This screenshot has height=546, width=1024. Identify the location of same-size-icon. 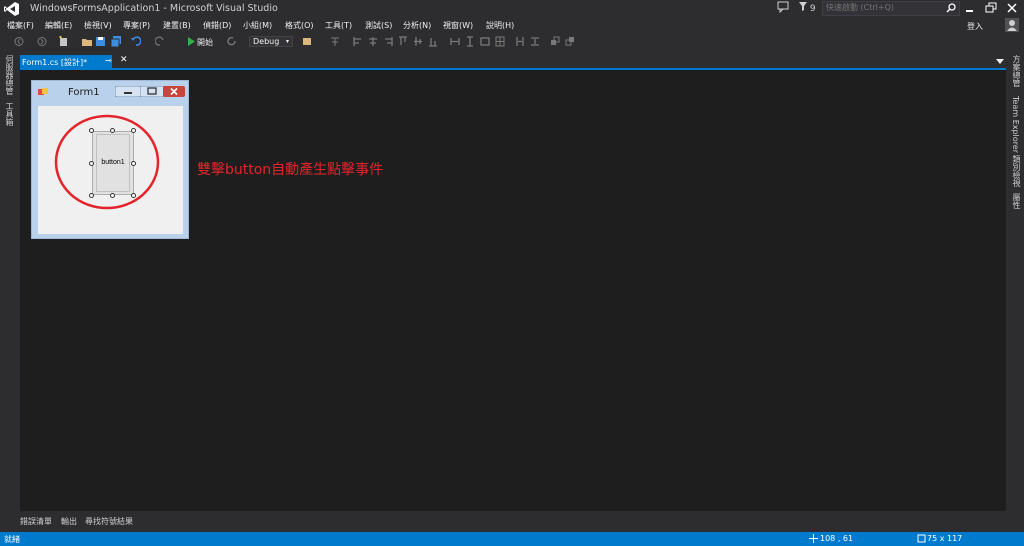
(485, 41).